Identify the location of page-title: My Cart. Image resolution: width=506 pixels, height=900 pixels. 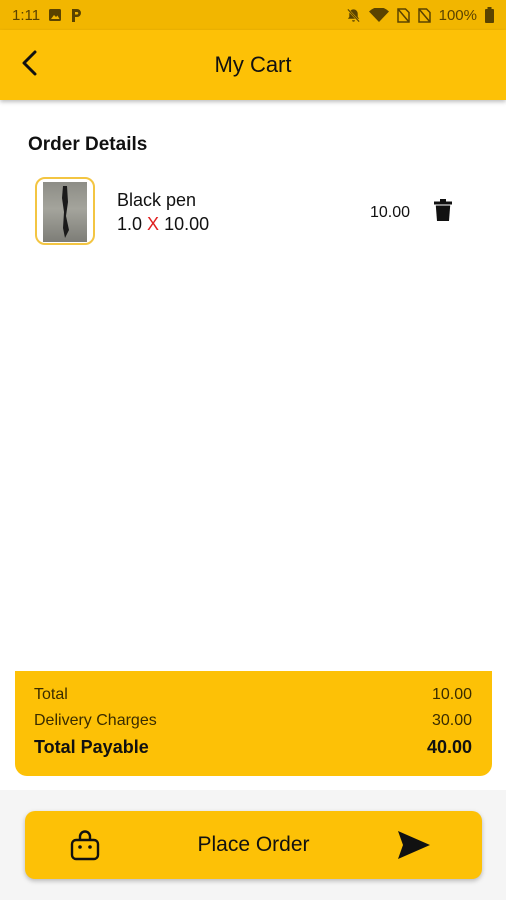
(253, 64).